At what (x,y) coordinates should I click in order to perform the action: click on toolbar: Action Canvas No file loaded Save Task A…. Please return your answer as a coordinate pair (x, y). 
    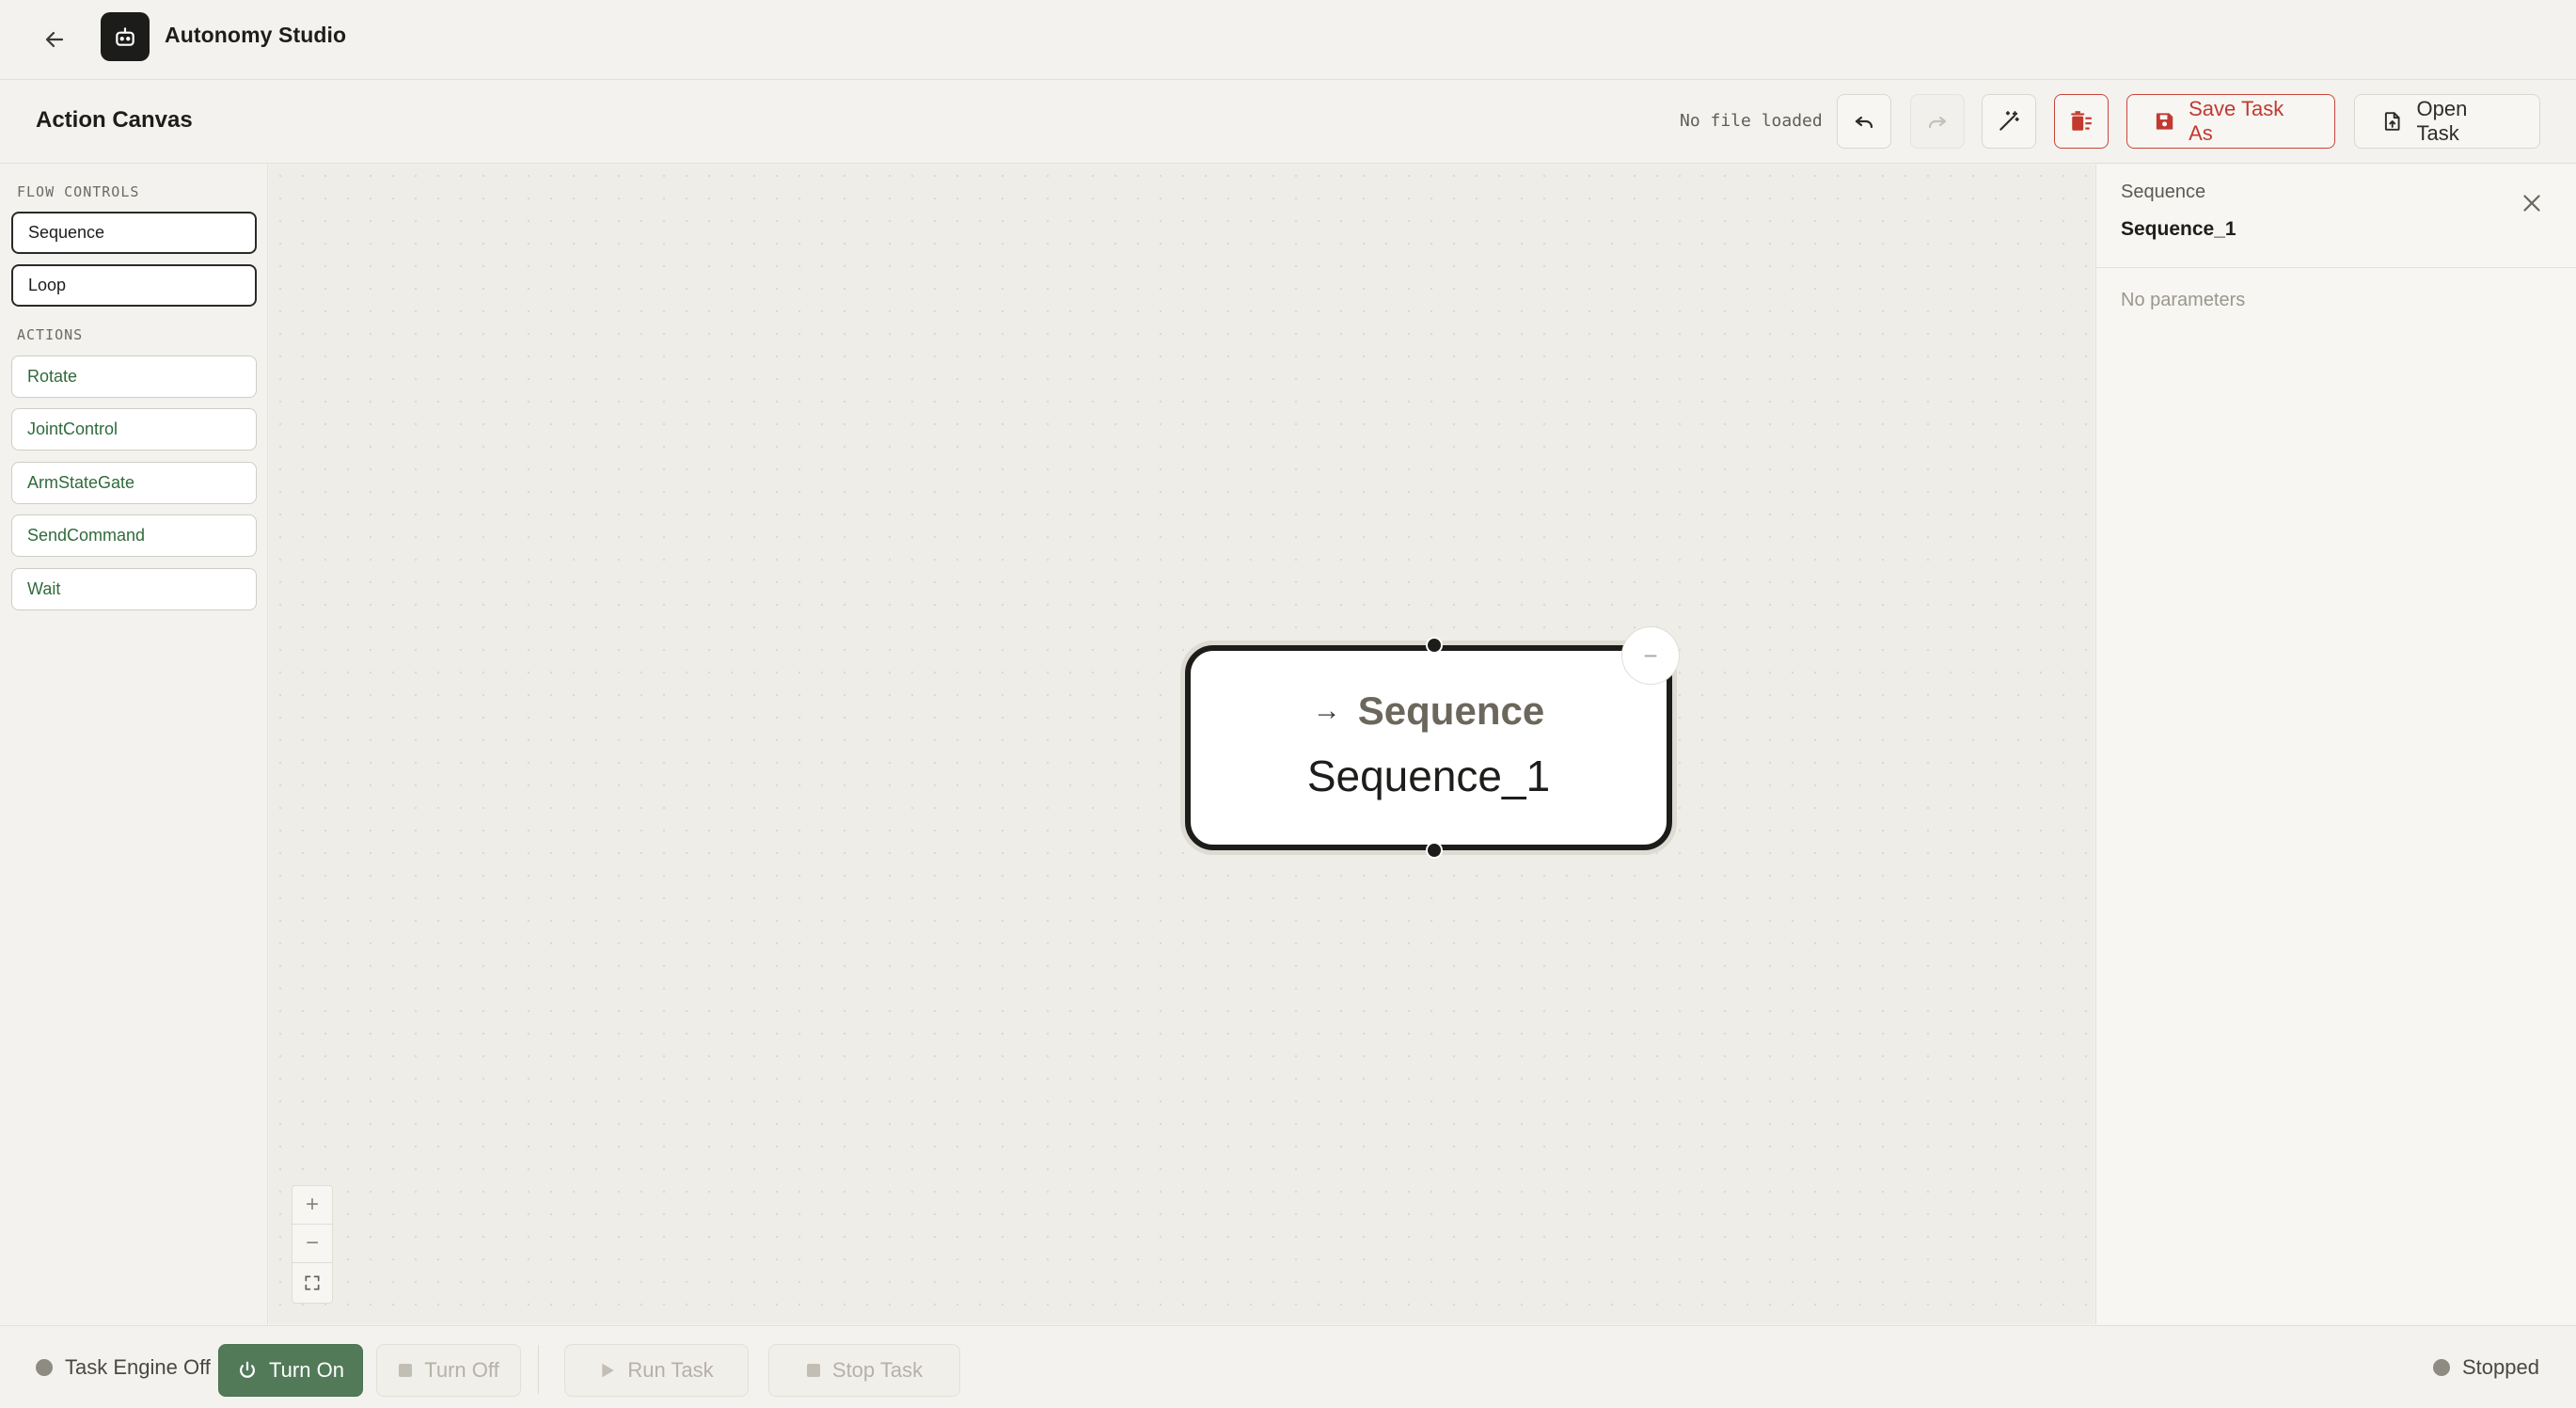
    Looking at the image, I should click on (1288, 122).